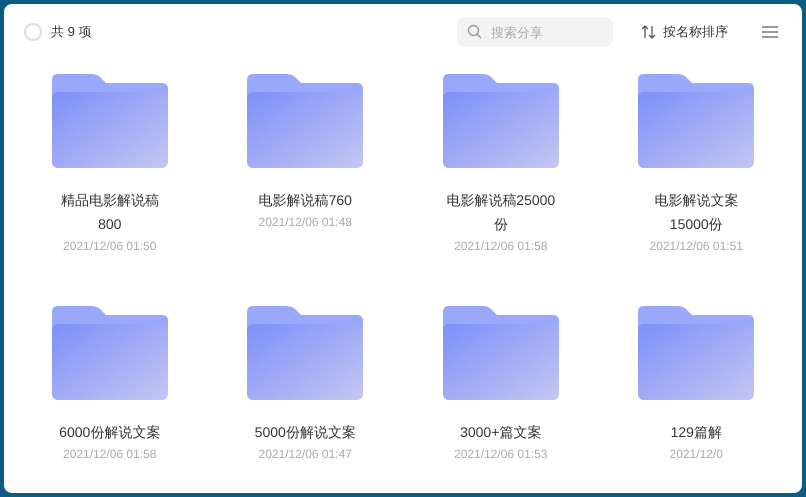 The image size is (806, 497). Describe the element at coordinates (696, 454) in the screenshot. I see `folder-date: 2021/12/0` at that location.